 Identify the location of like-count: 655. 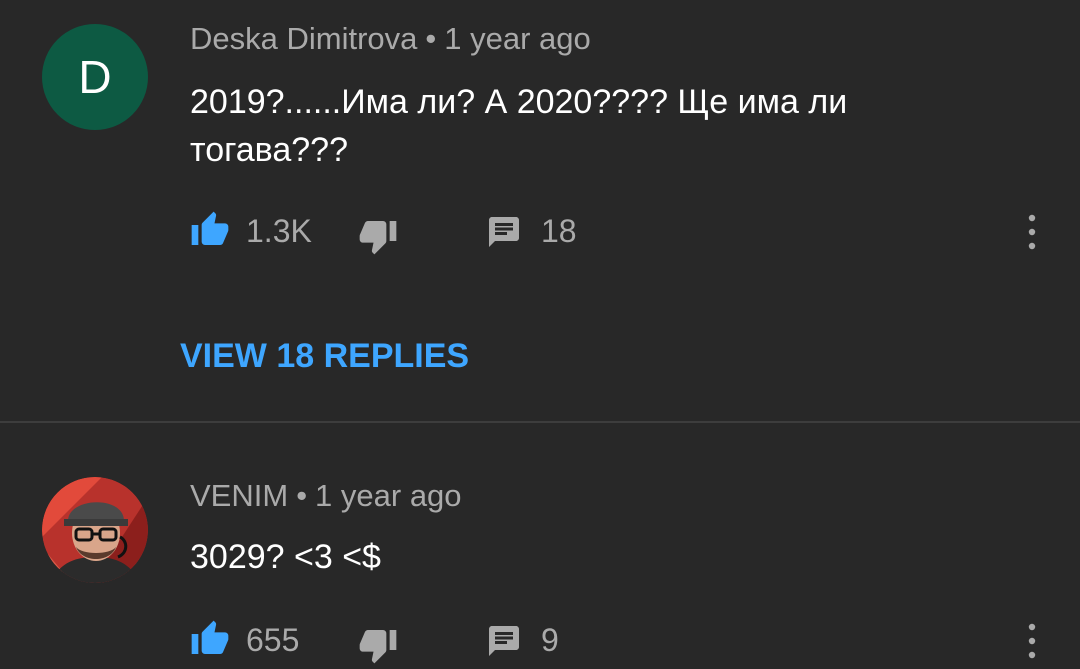
(273, 640).